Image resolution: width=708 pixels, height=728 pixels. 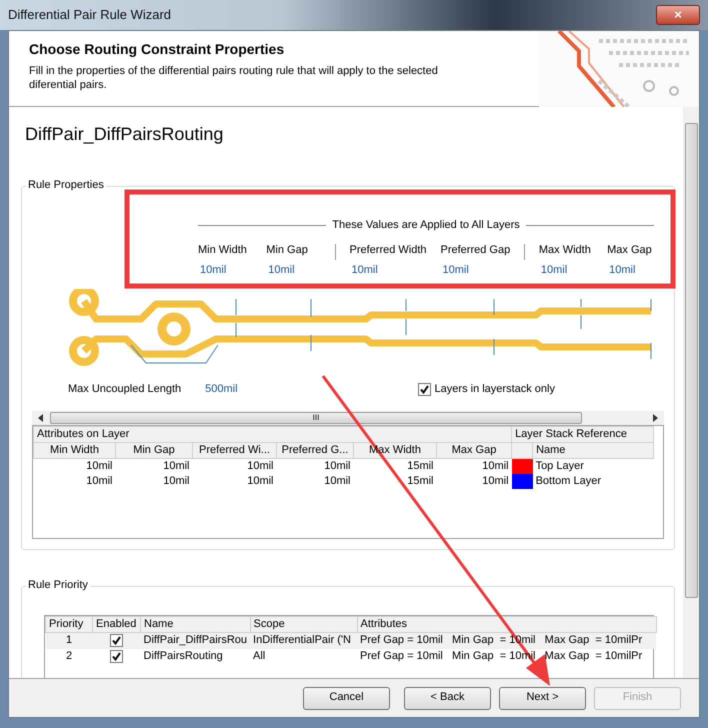 What do you see at coordinates (593, 466) in the screenshot?
I see `table-cell: Top Layer` at bounding box center [593, 466].